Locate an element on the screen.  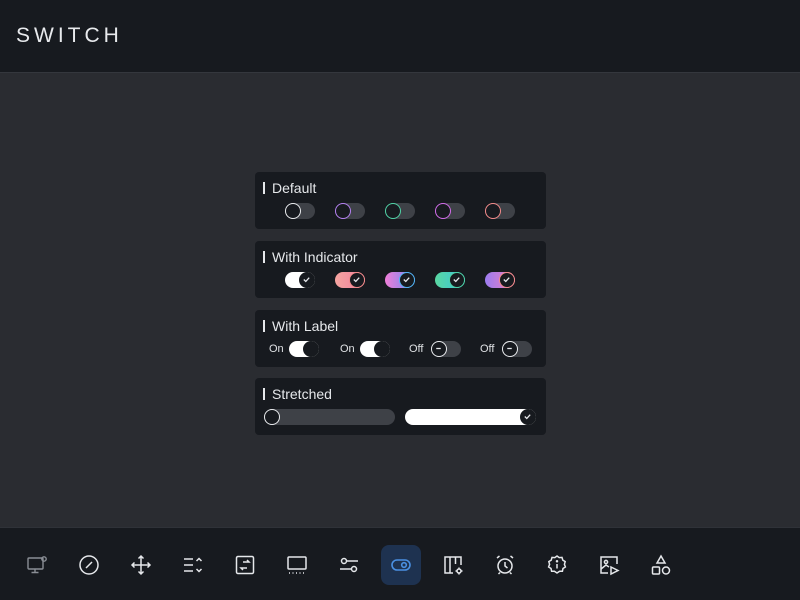
nav-swap is located at coordinates (245, 565).